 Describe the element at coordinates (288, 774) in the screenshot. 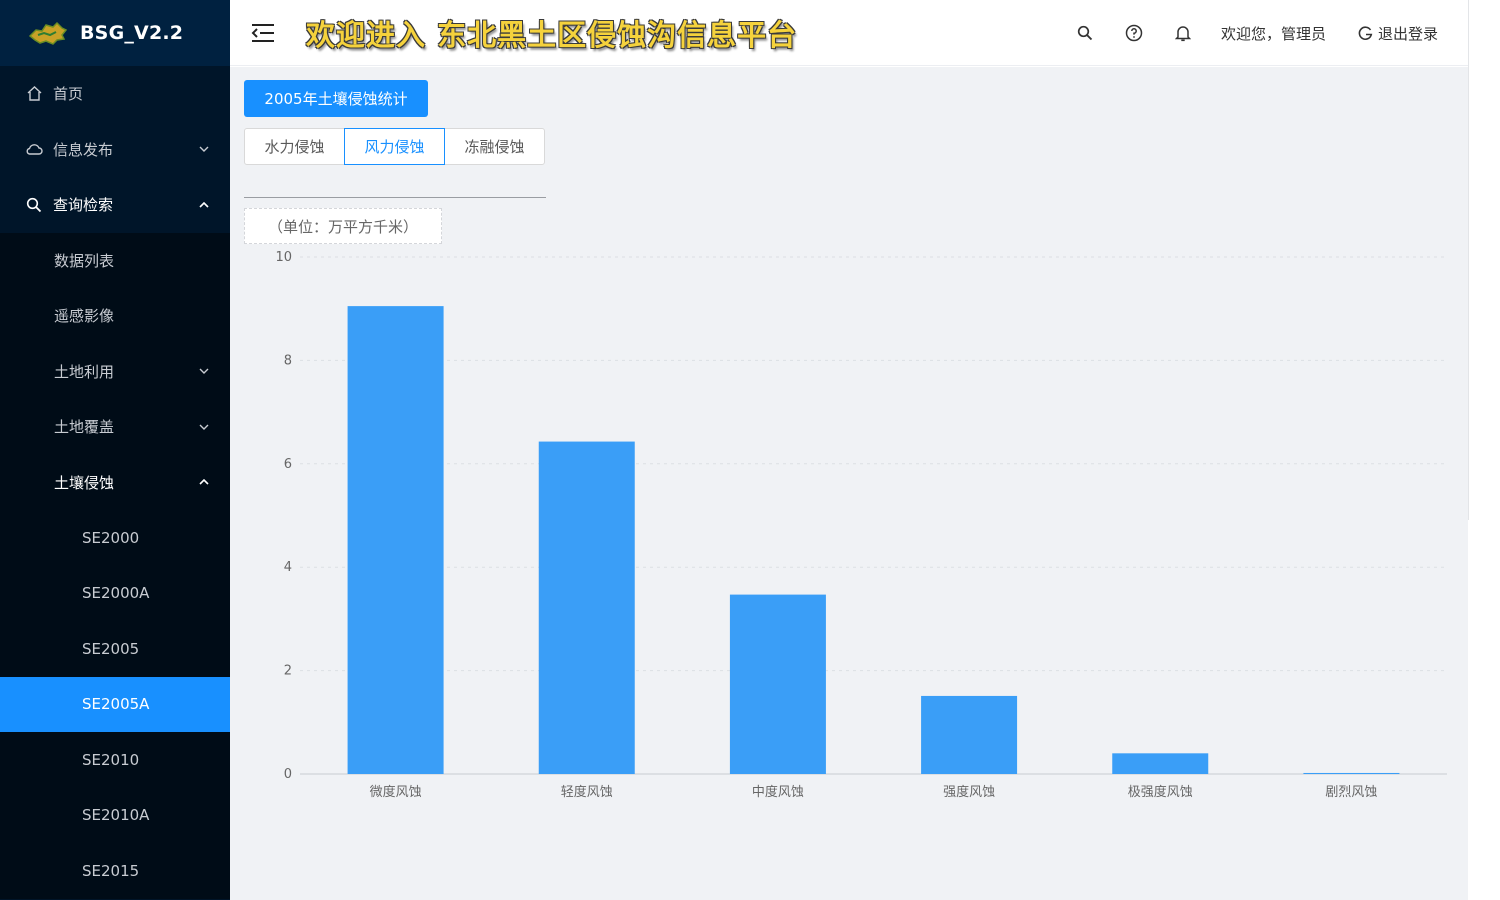

I see `y-tick-label: 0` at that location.